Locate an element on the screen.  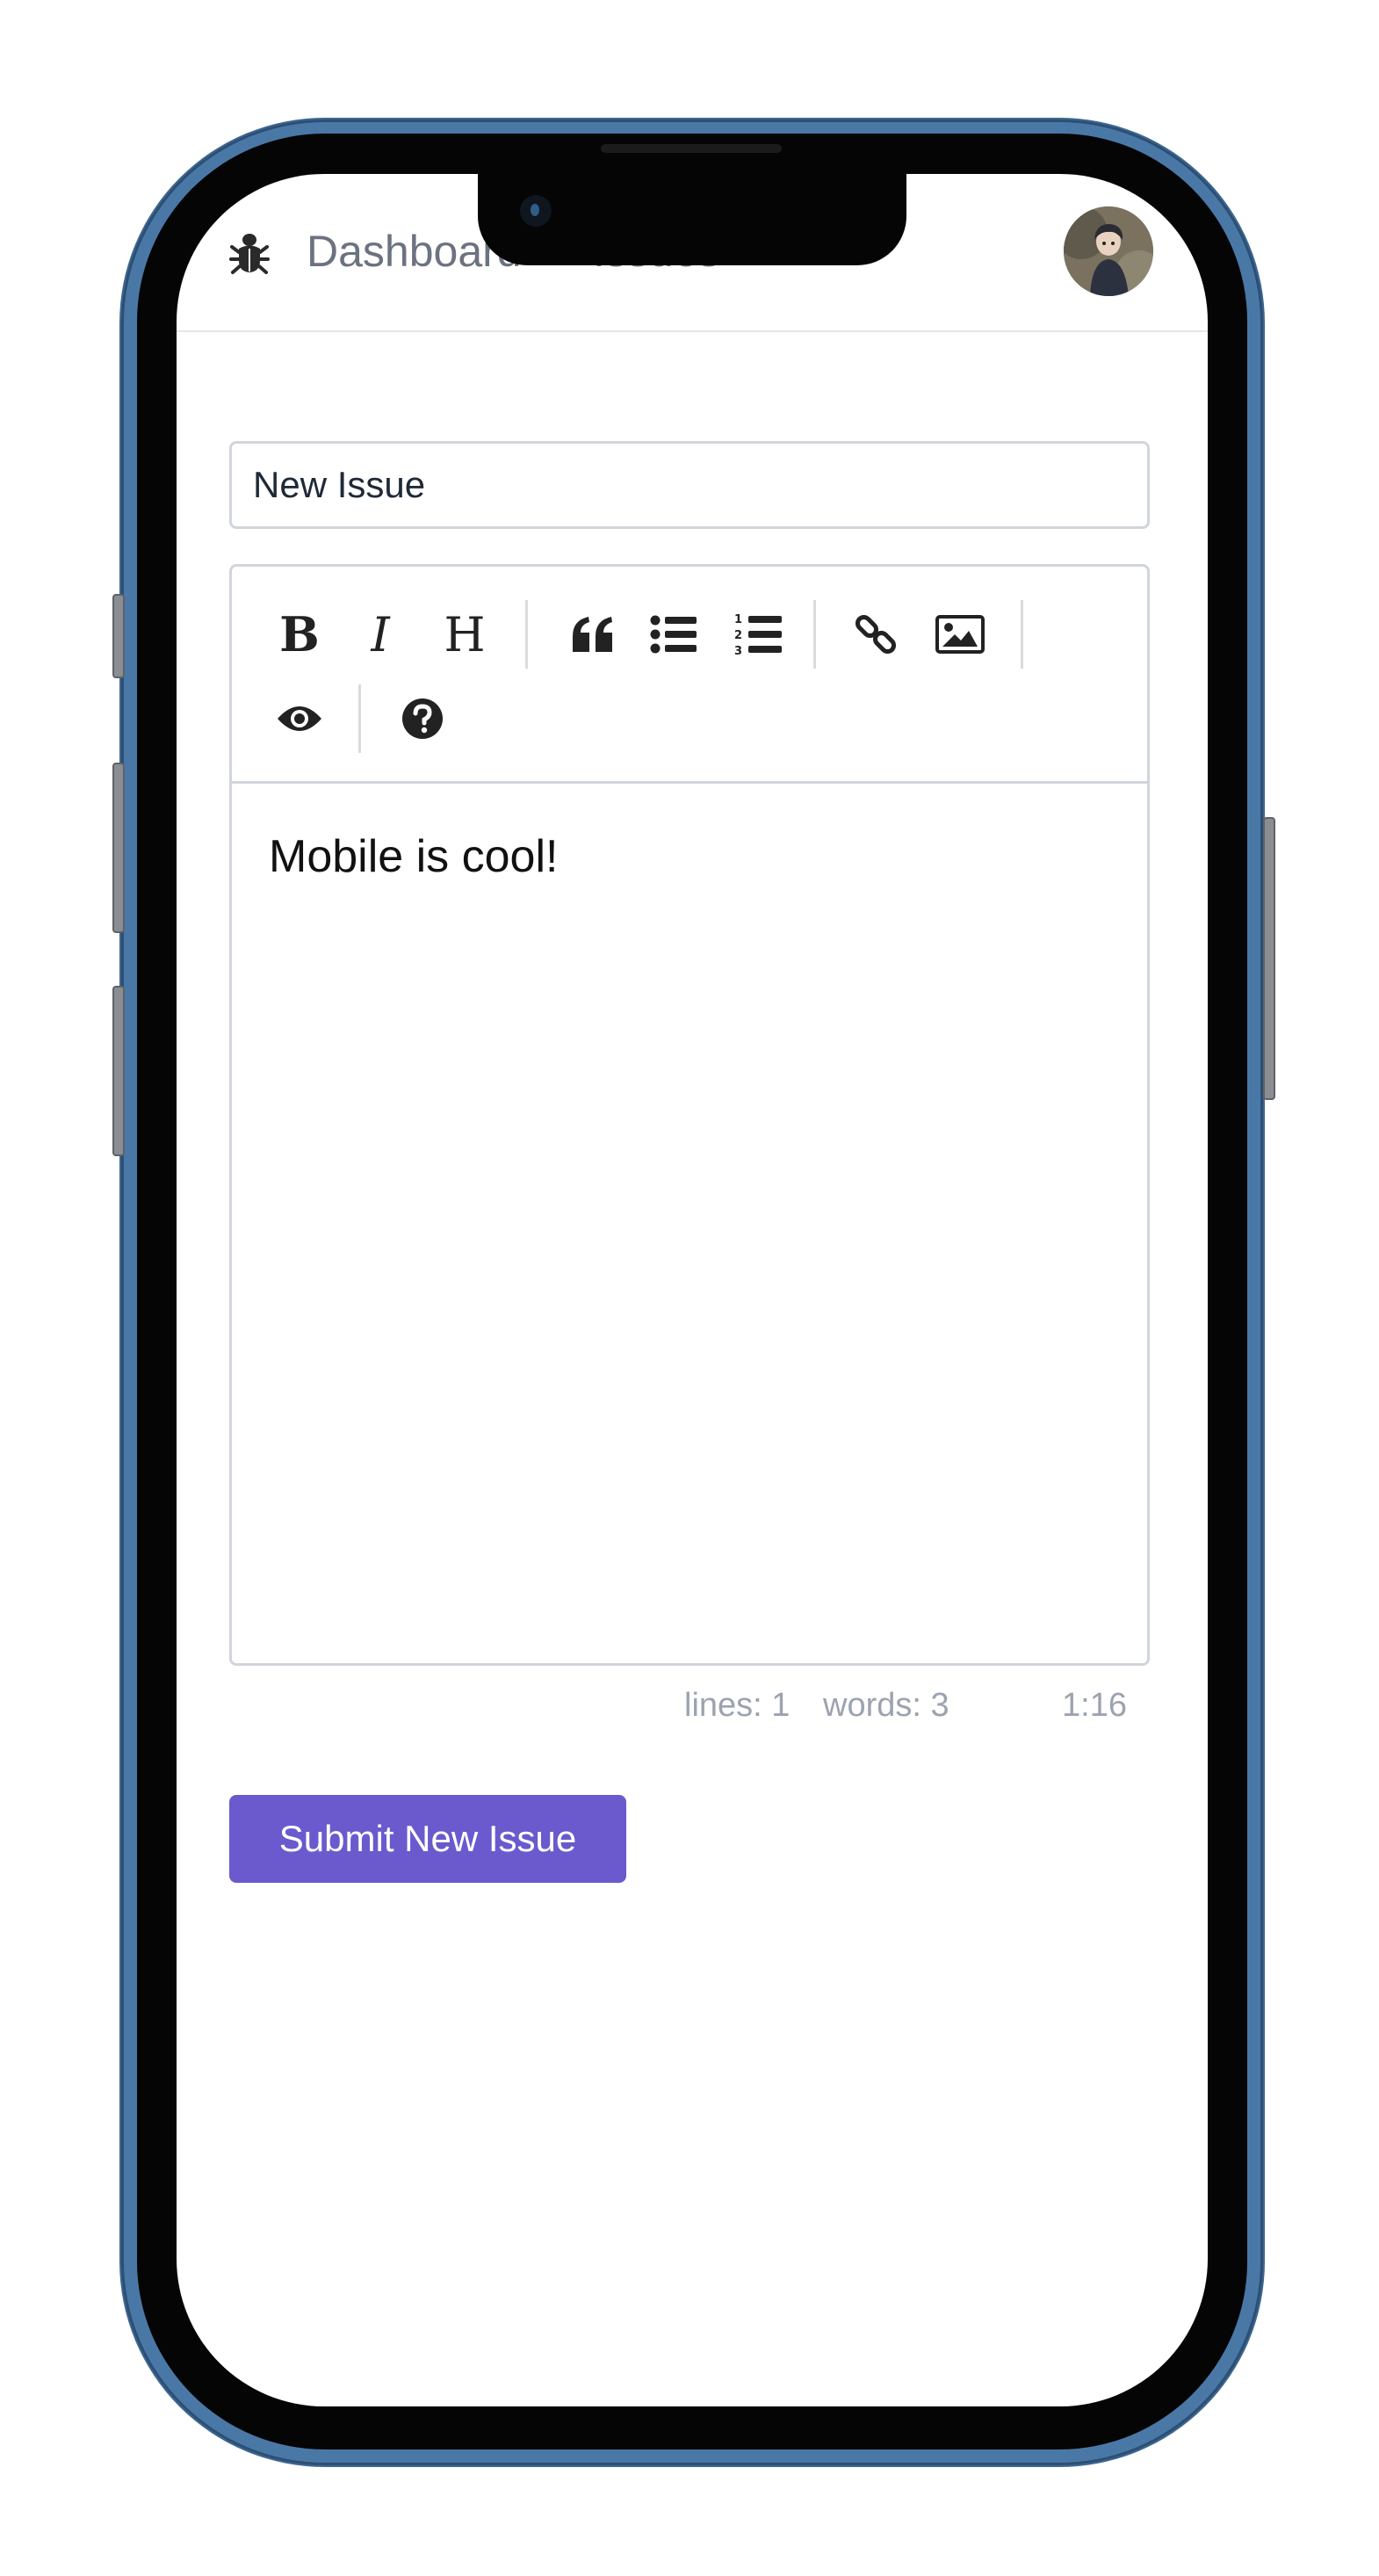
unordered-list-icon is located at coordinates (673, 634).